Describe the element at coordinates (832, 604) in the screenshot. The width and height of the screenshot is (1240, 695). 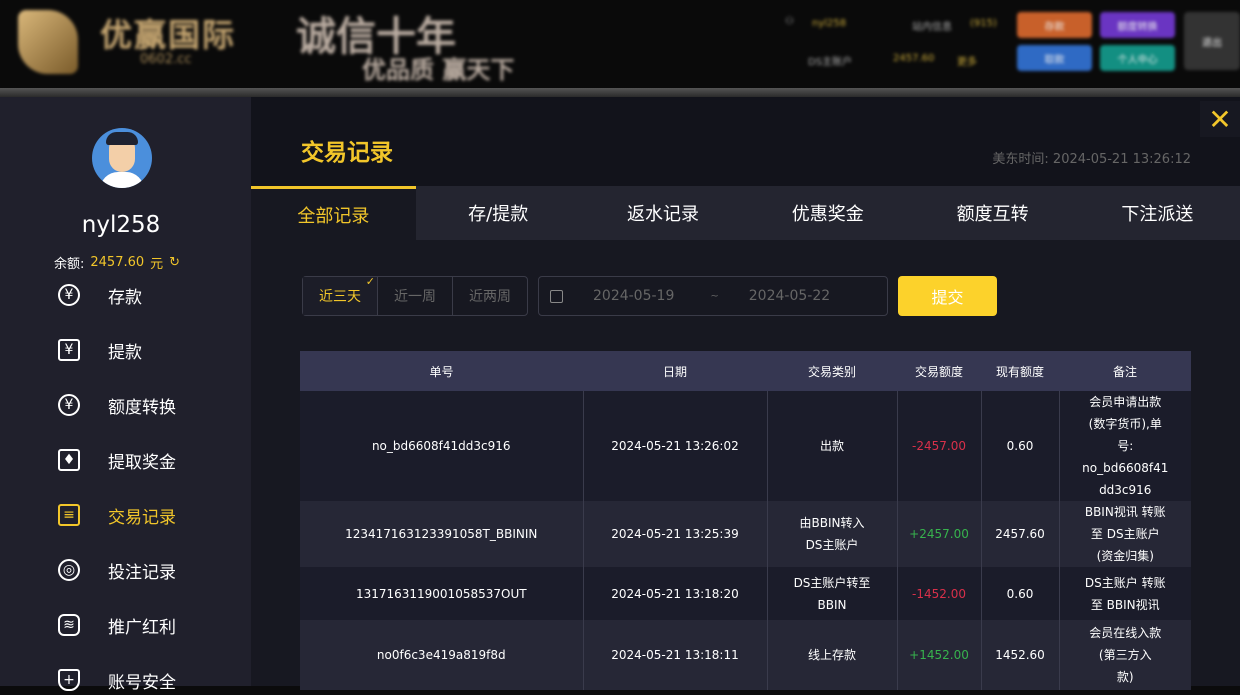
I see `line: BBIN` at that location.